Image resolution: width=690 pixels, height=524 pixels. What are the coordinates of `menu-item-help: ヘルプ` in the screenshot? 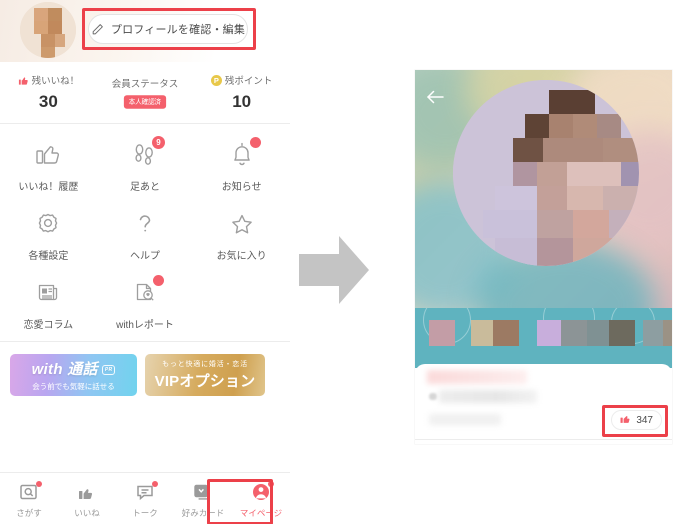 It's located at (145, 234).